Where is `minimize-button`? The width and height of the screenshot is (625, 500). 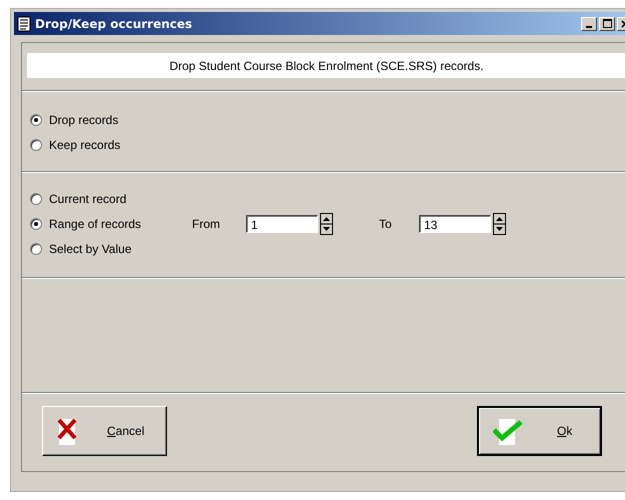
minimize-button is located at coordinates (589, 23).